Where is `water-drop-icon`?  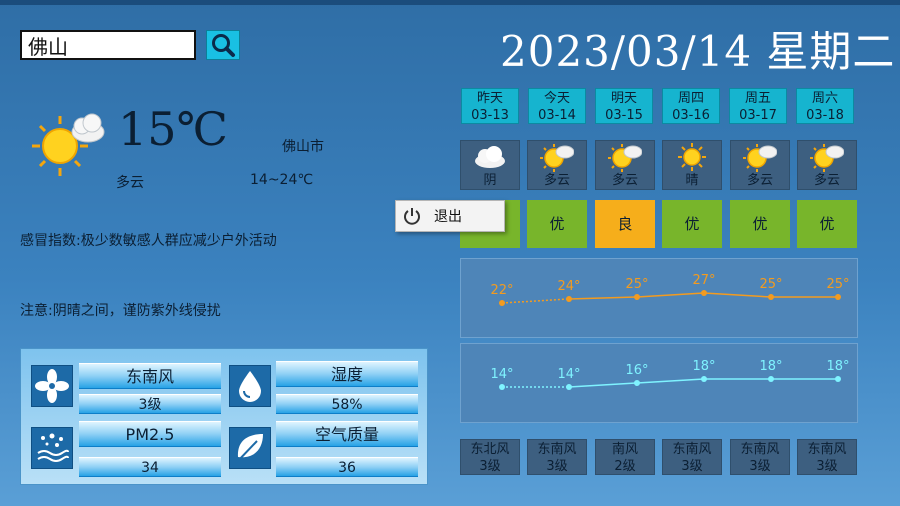
water-drop-icon is located at coordinates (250, 386).